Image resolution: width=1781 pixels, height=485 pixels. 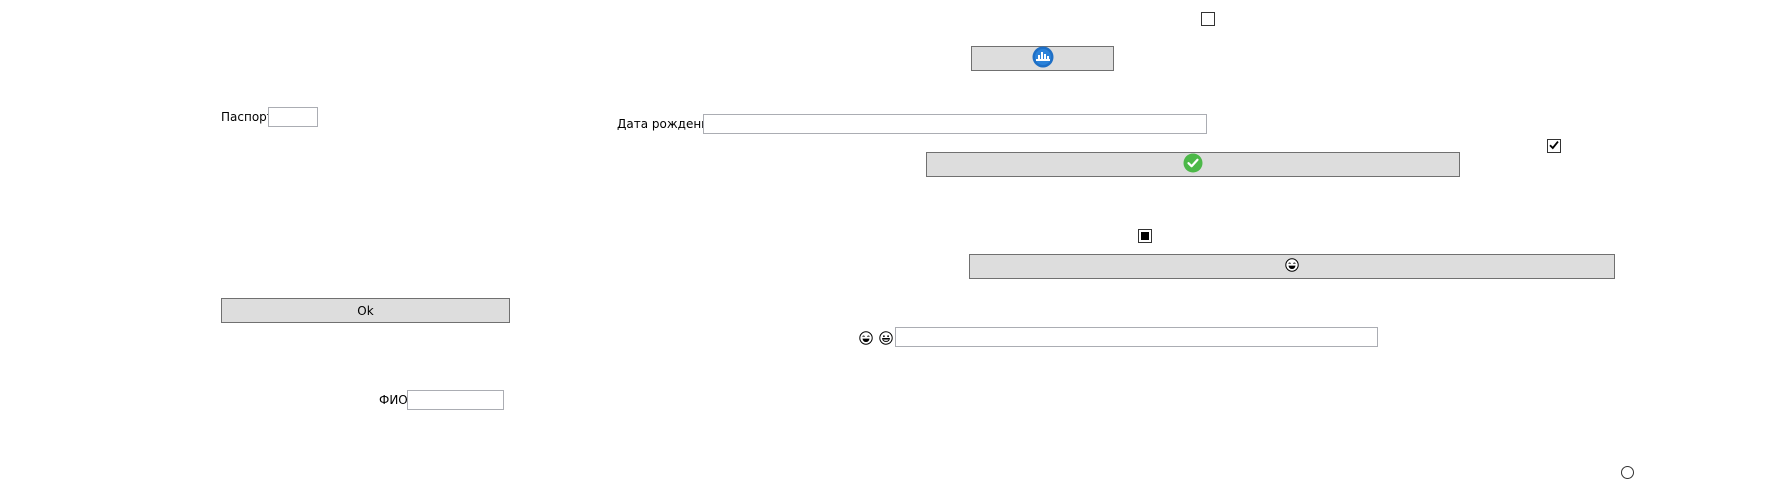 What do you see at coordinates (1208, 19) in the screenshot?
I see `top-checkbox` at bounding box center [1208, 19].